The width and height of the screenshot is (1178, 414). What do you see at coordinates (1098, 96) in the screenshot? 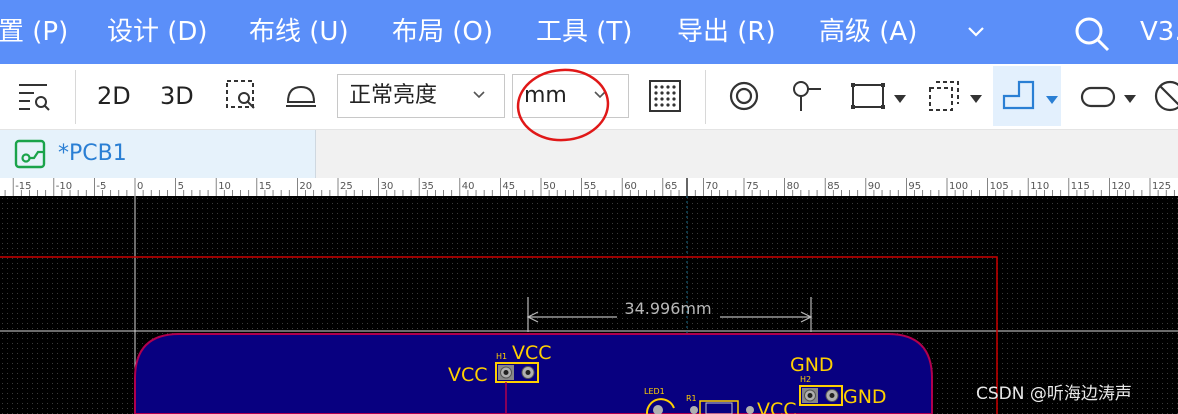
I see `pad-icon` at bounding box center [1098, 96].